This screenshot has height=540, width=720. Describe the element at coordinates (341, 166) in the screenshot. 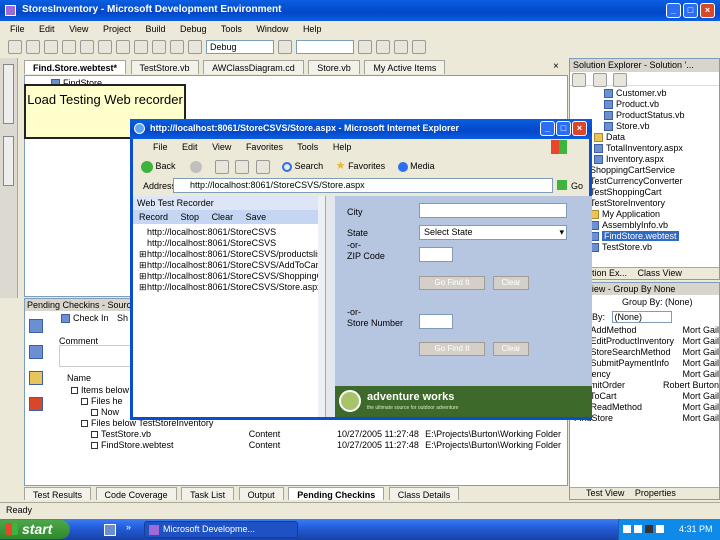

I see `favorites-icon: ★` at that location.